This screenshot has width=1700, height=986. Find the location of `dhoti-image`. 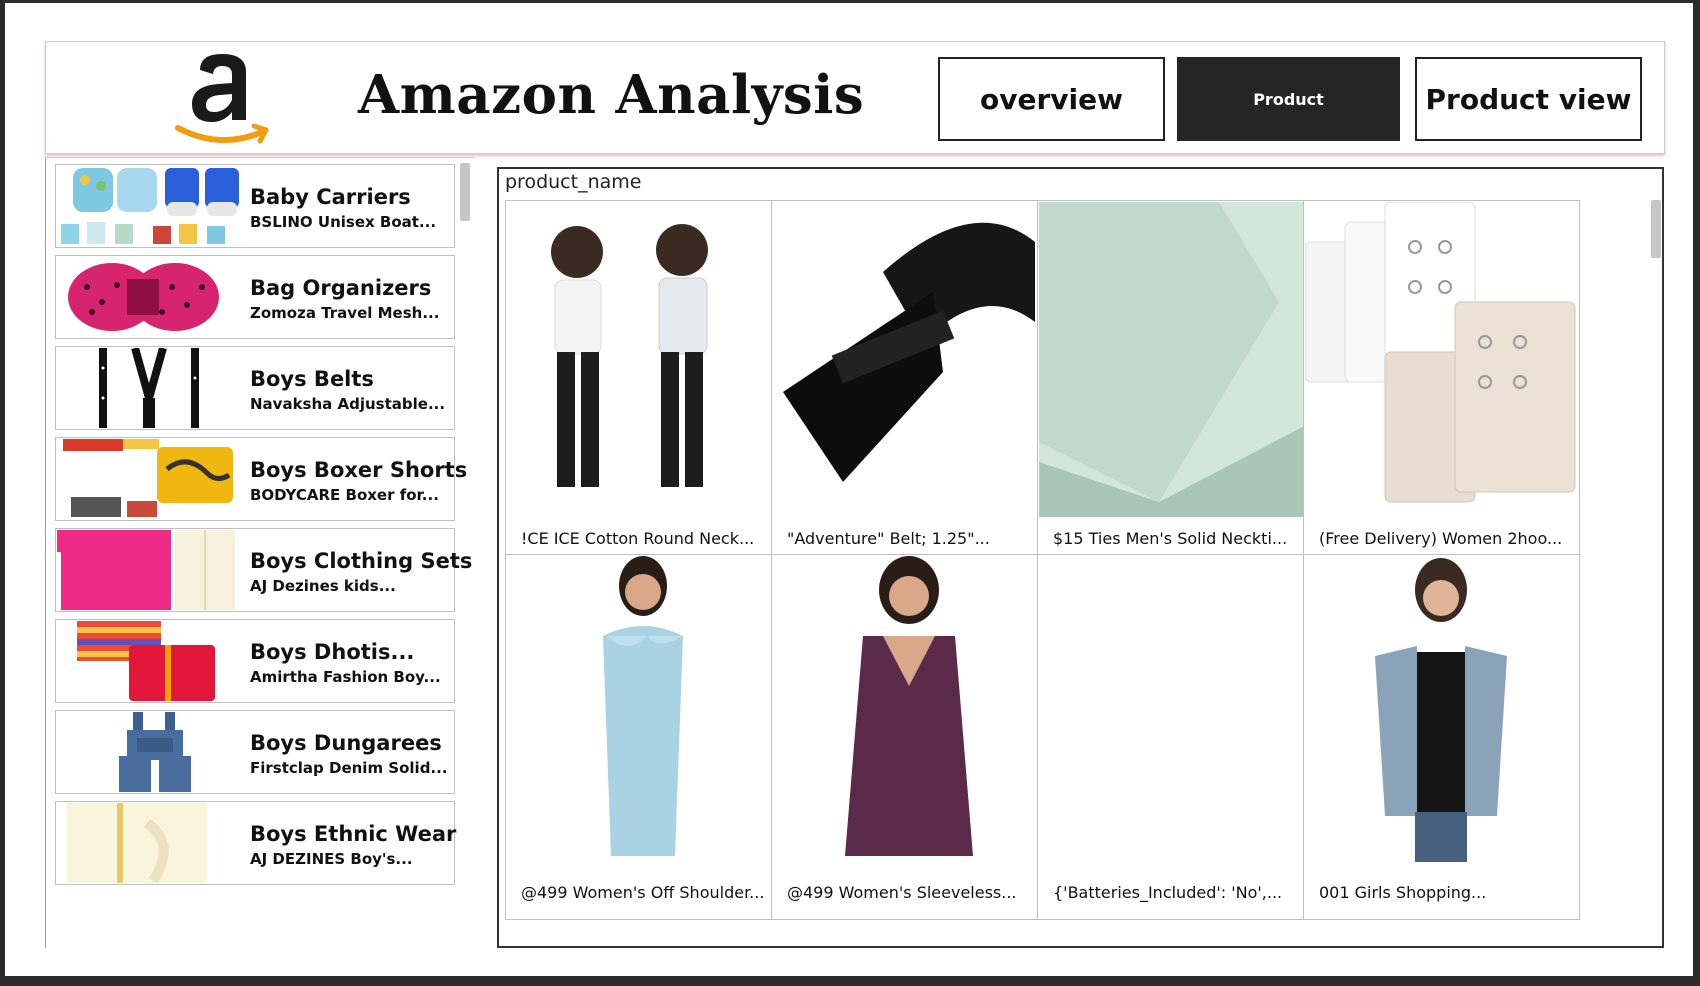

dhoti-image is located at coordinates (148, 661).